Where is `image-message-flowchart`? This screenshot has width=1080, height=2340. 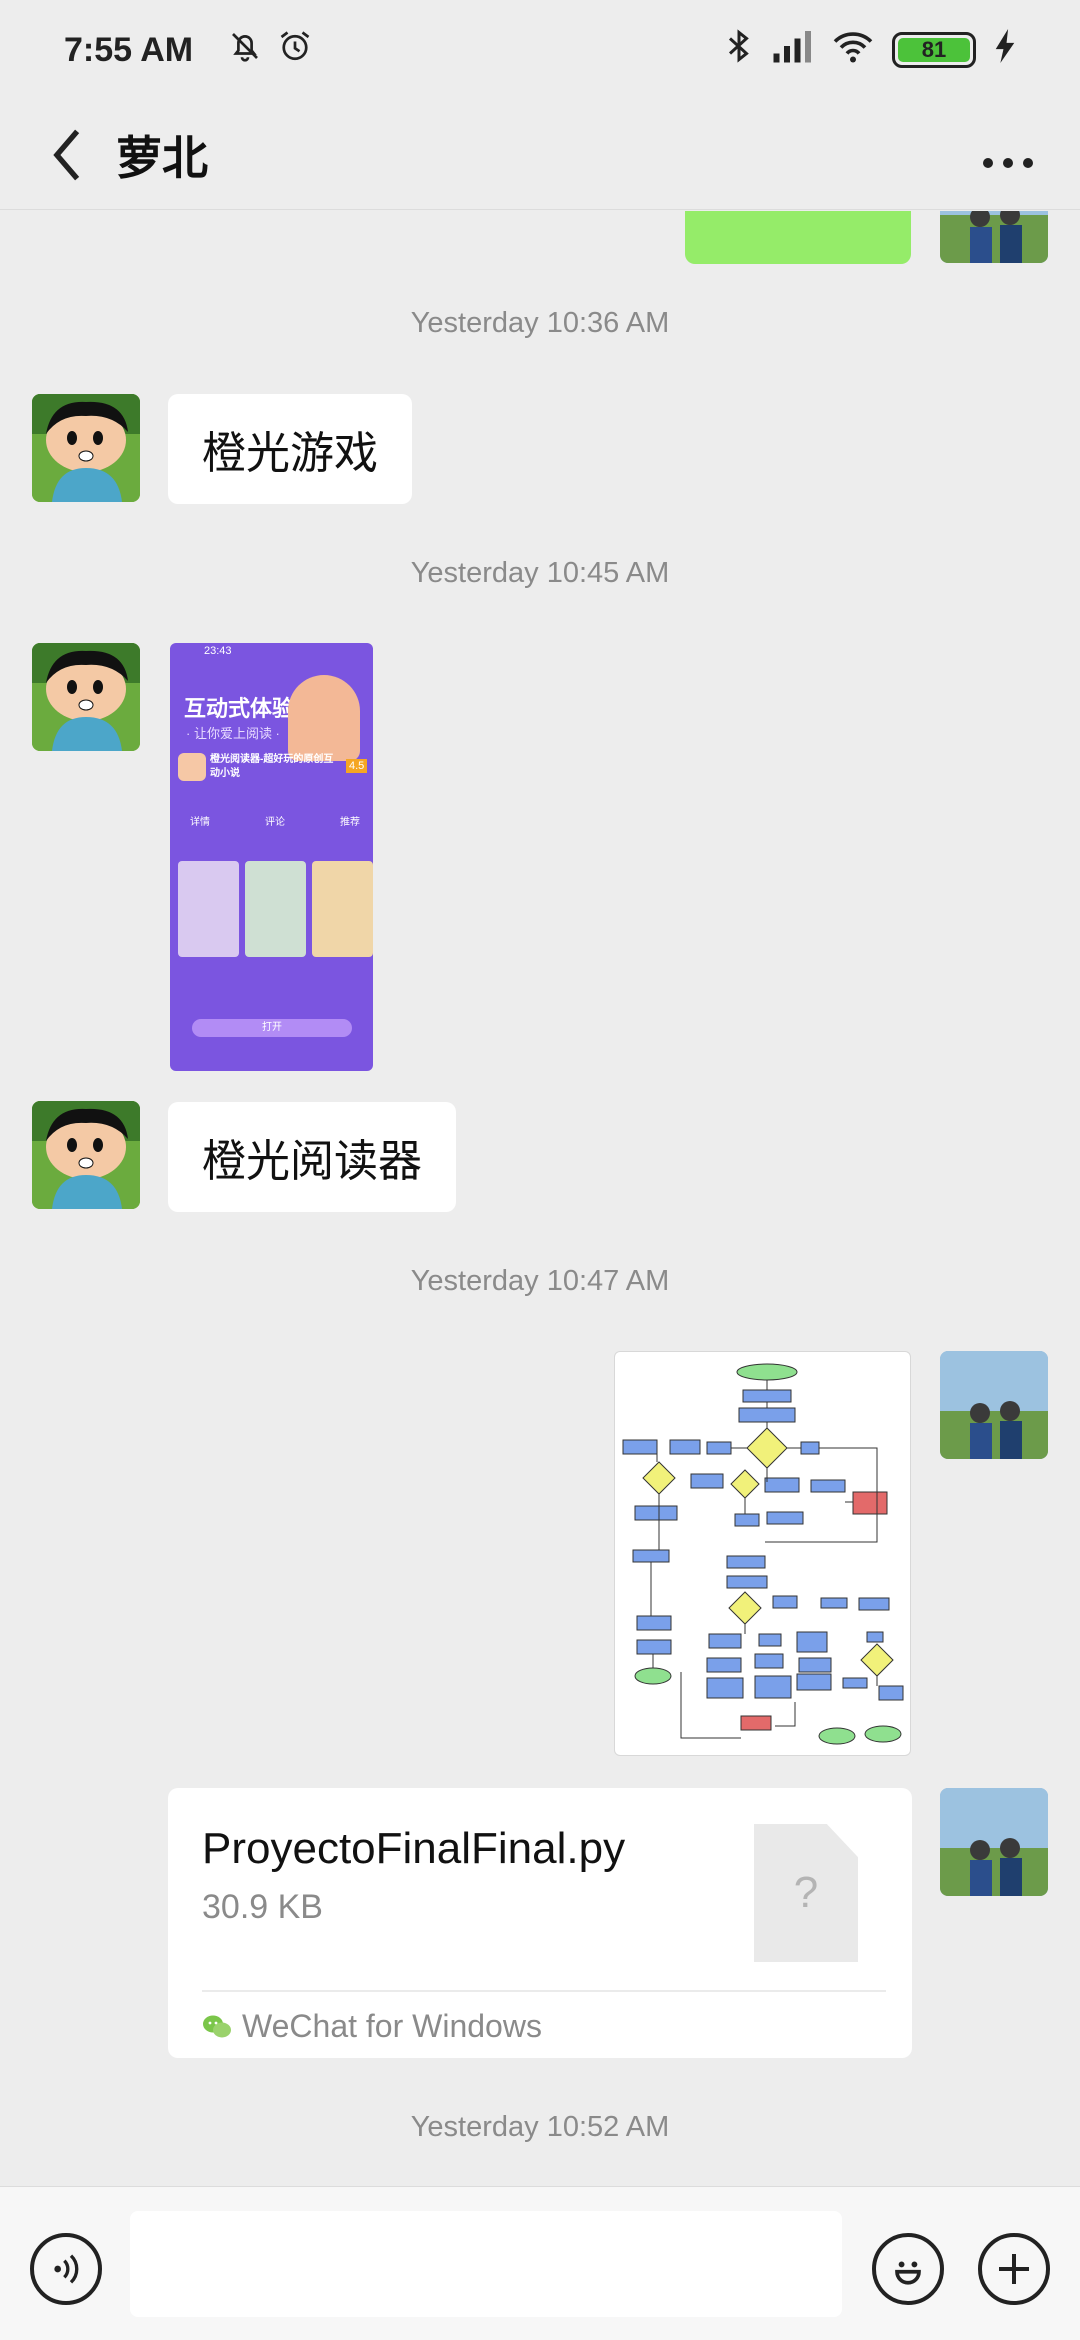
image-message-flowchart is located at coordinates (762, 1553).